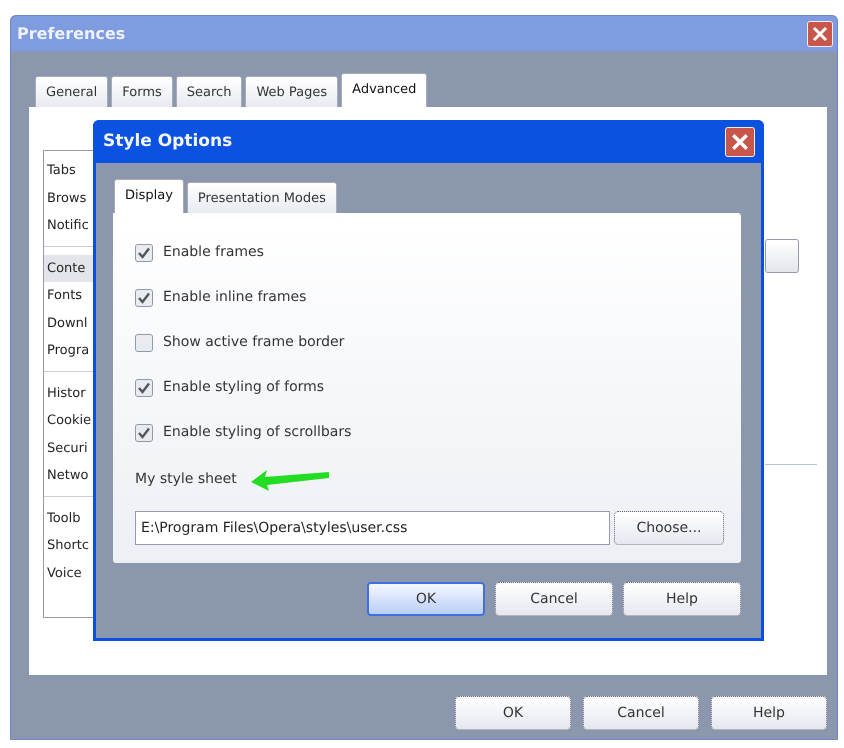  I want to click on list-item: Downl, so click(70, 323).